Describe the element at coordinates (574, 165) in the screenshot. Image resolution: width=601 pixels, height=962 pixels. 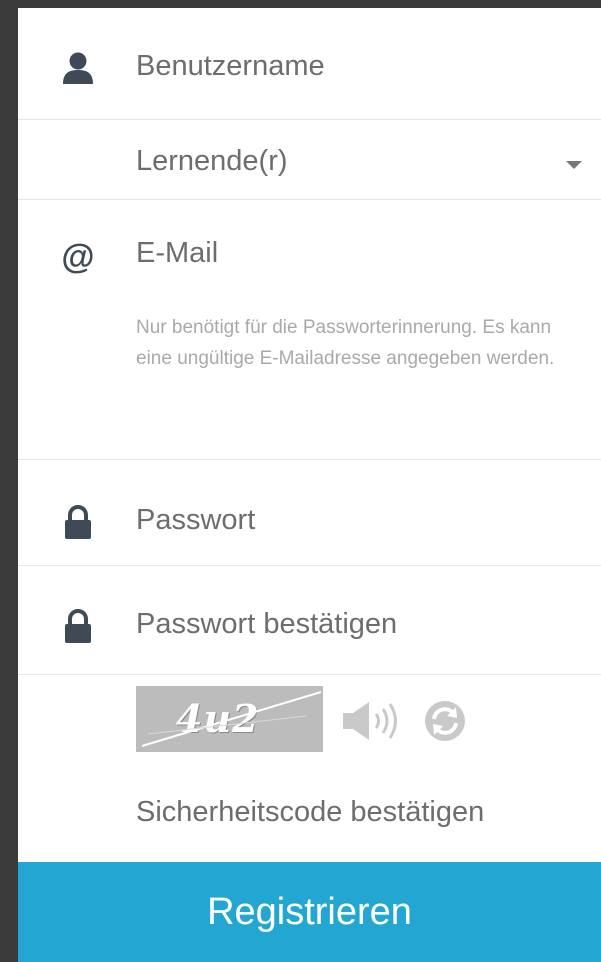
I see `caret-down-icon` at that location.